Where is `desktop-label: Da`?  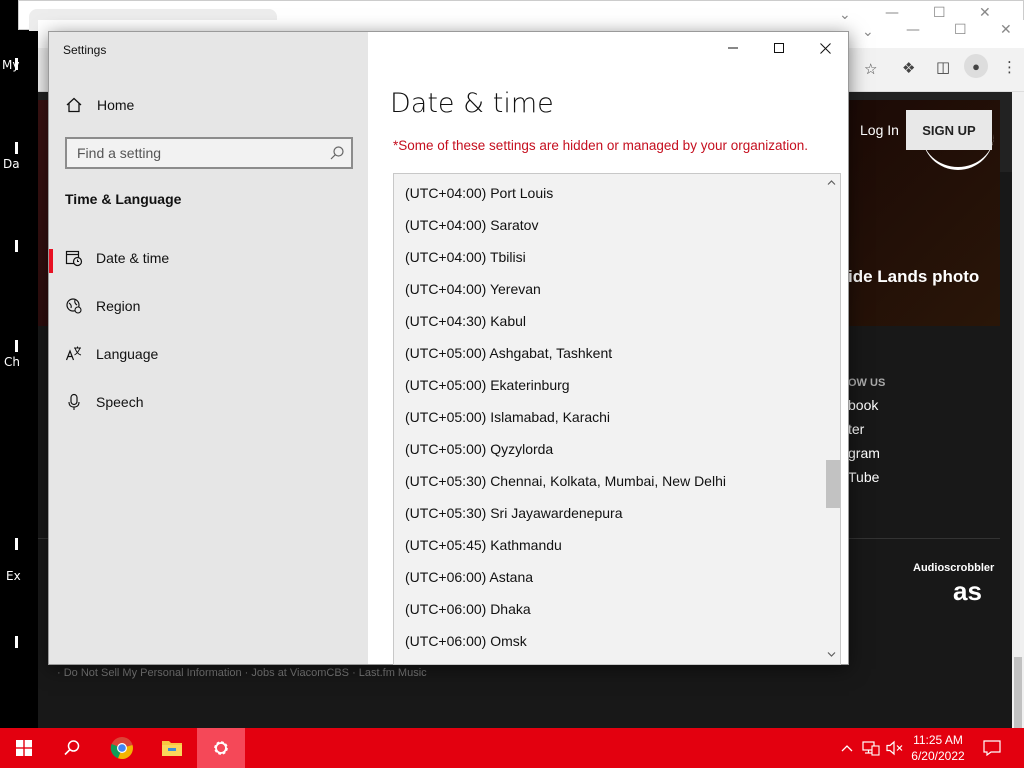
desktop-label: Da is located at coordinates (11, 164).